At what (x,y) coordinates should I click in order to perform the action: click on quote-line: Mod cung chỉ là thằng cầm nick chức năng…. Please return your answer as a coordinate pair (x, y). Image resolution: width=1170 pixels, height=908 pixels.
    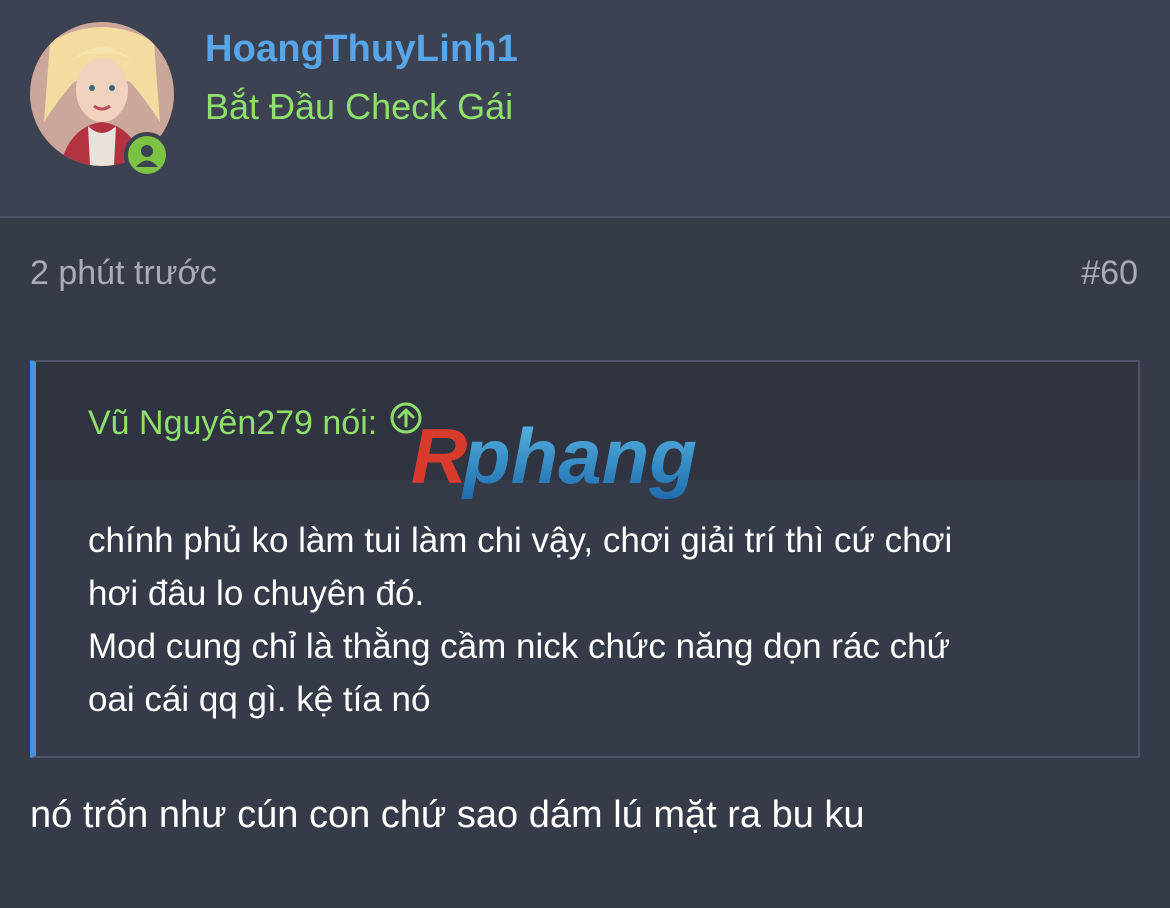
    Looking at the image, I should click on (519, 646).